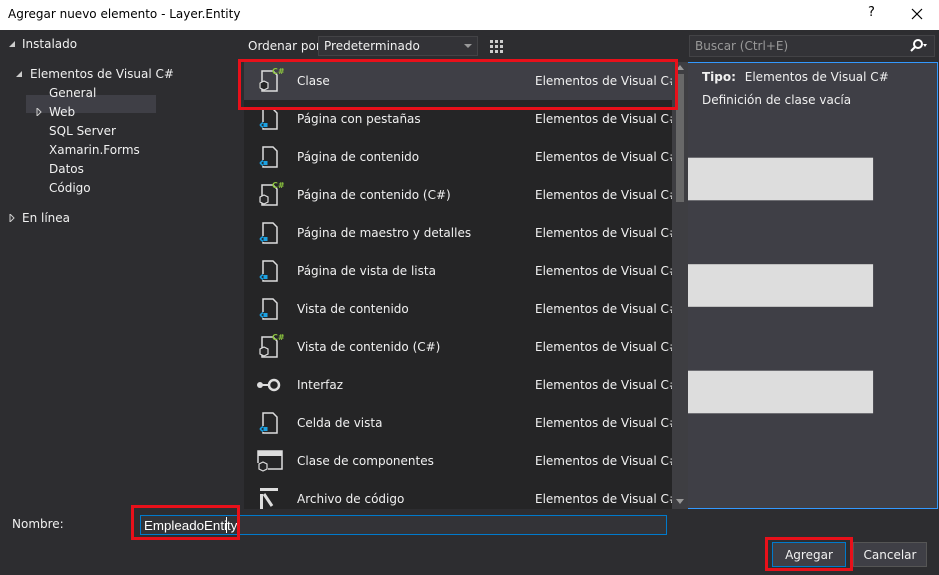 This screenshot has height=575, width=939. I want to click on item-name: Clase de componentes, so click(365, 461).